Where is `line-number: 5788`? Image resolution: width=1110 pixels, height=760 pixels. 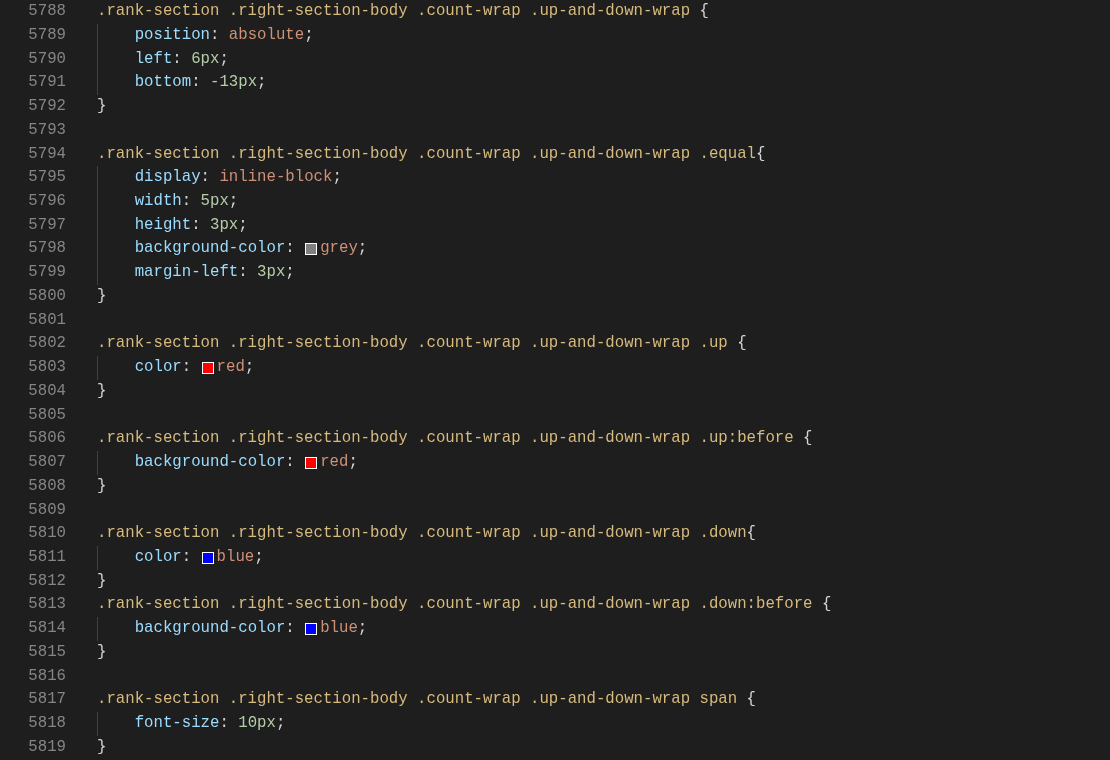
line-number: 5788 is located at coordinates (46, 12).